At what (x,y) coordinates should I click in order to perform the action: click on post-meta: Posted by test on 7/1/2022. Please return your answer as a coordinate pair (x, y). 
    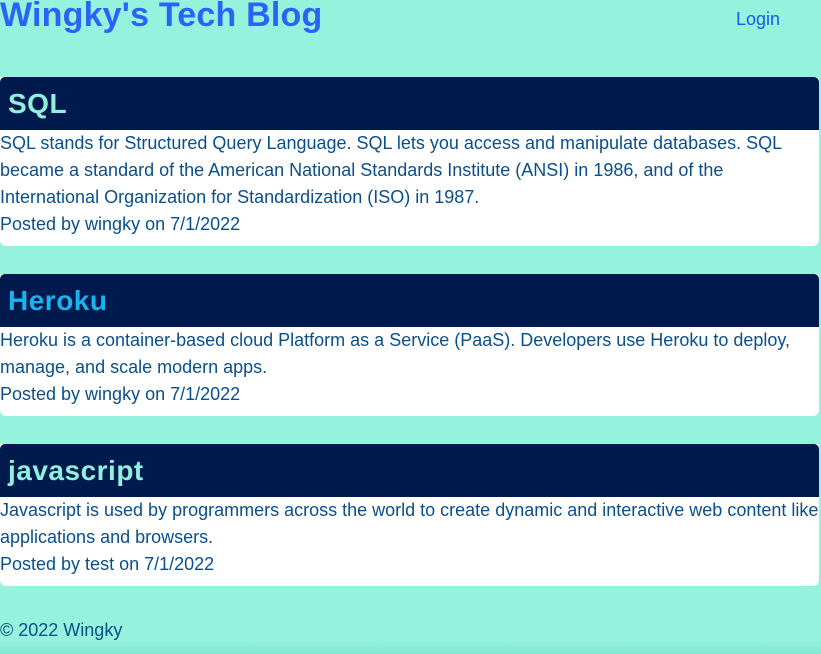
    Looking at the image, I should click on (107, 564).